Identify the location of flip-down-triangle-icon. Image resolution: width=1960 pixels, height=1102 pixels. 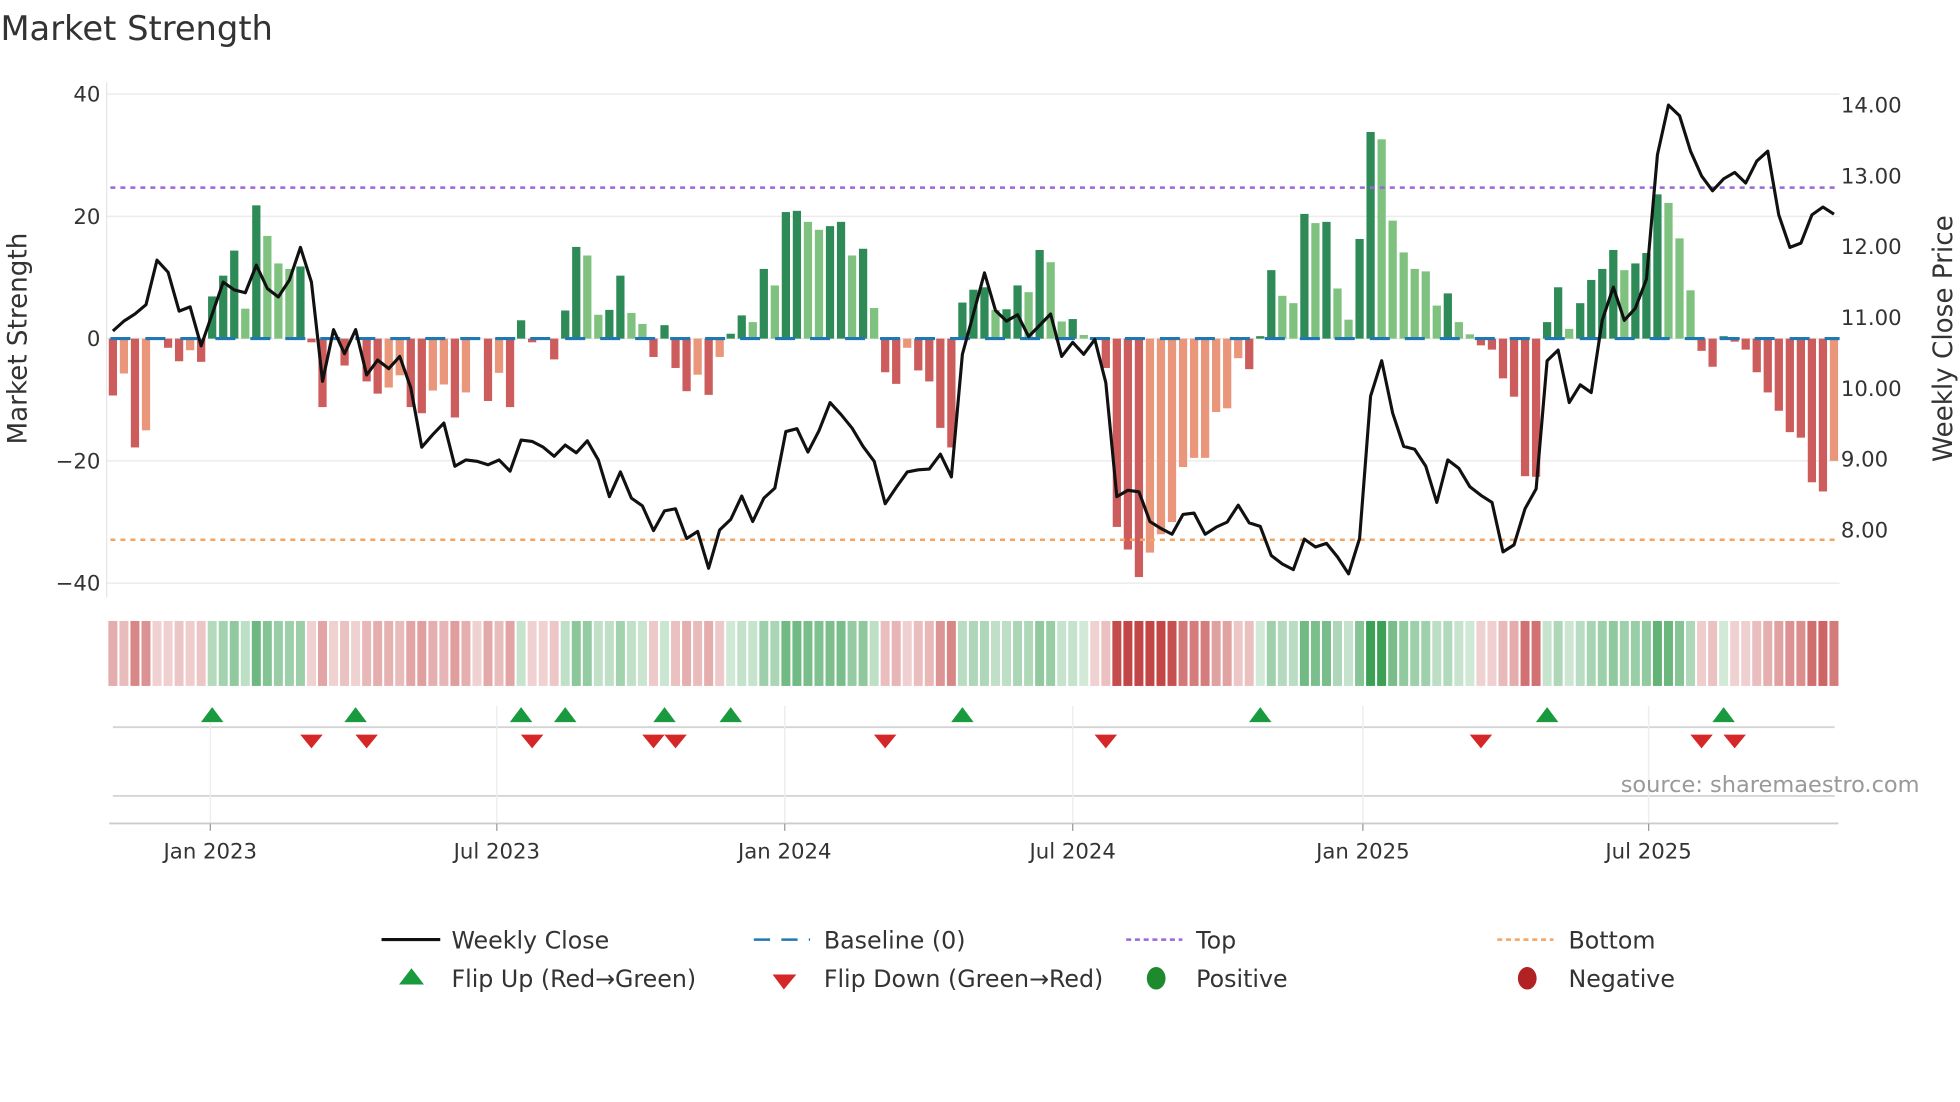
(784, 982).